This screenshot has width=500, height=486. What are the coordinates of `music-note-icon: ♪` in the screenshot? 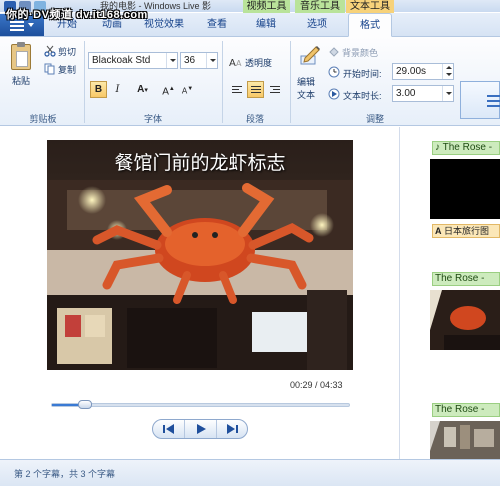 It's located at (437, 147).